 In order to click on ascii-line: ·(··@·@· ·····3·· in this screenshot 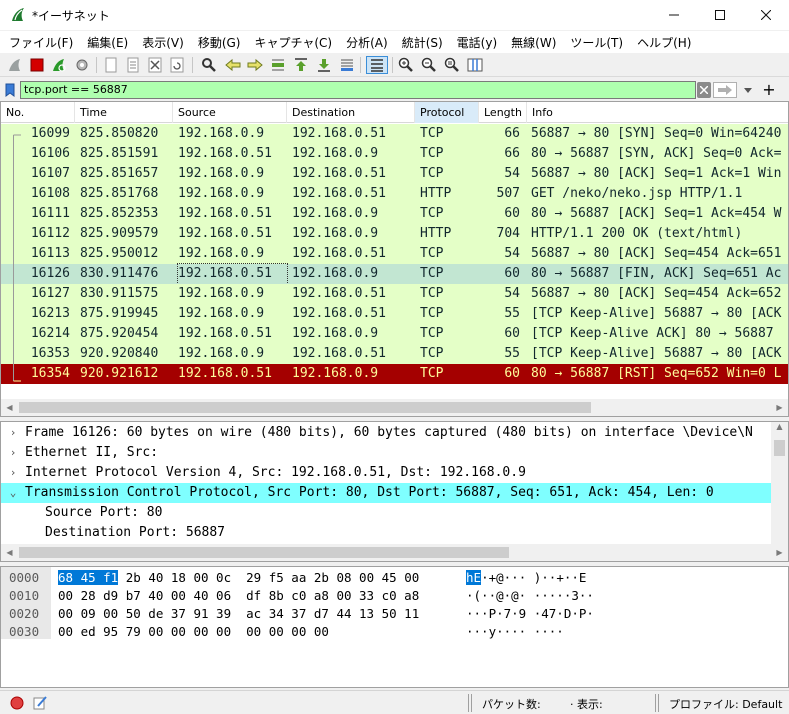, I will do `click(530, 596)`.